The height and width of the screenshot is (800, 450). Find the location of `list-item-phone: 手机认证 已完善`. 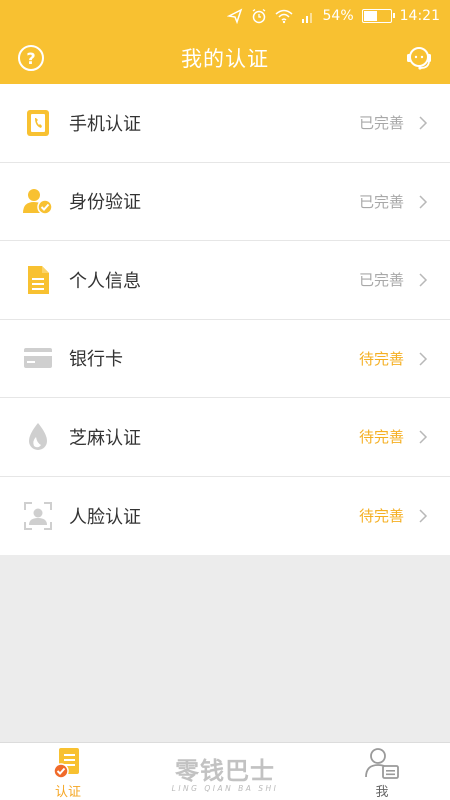

list-item-phone: 手机认证 已完善 is located at coordinates (225, 123).